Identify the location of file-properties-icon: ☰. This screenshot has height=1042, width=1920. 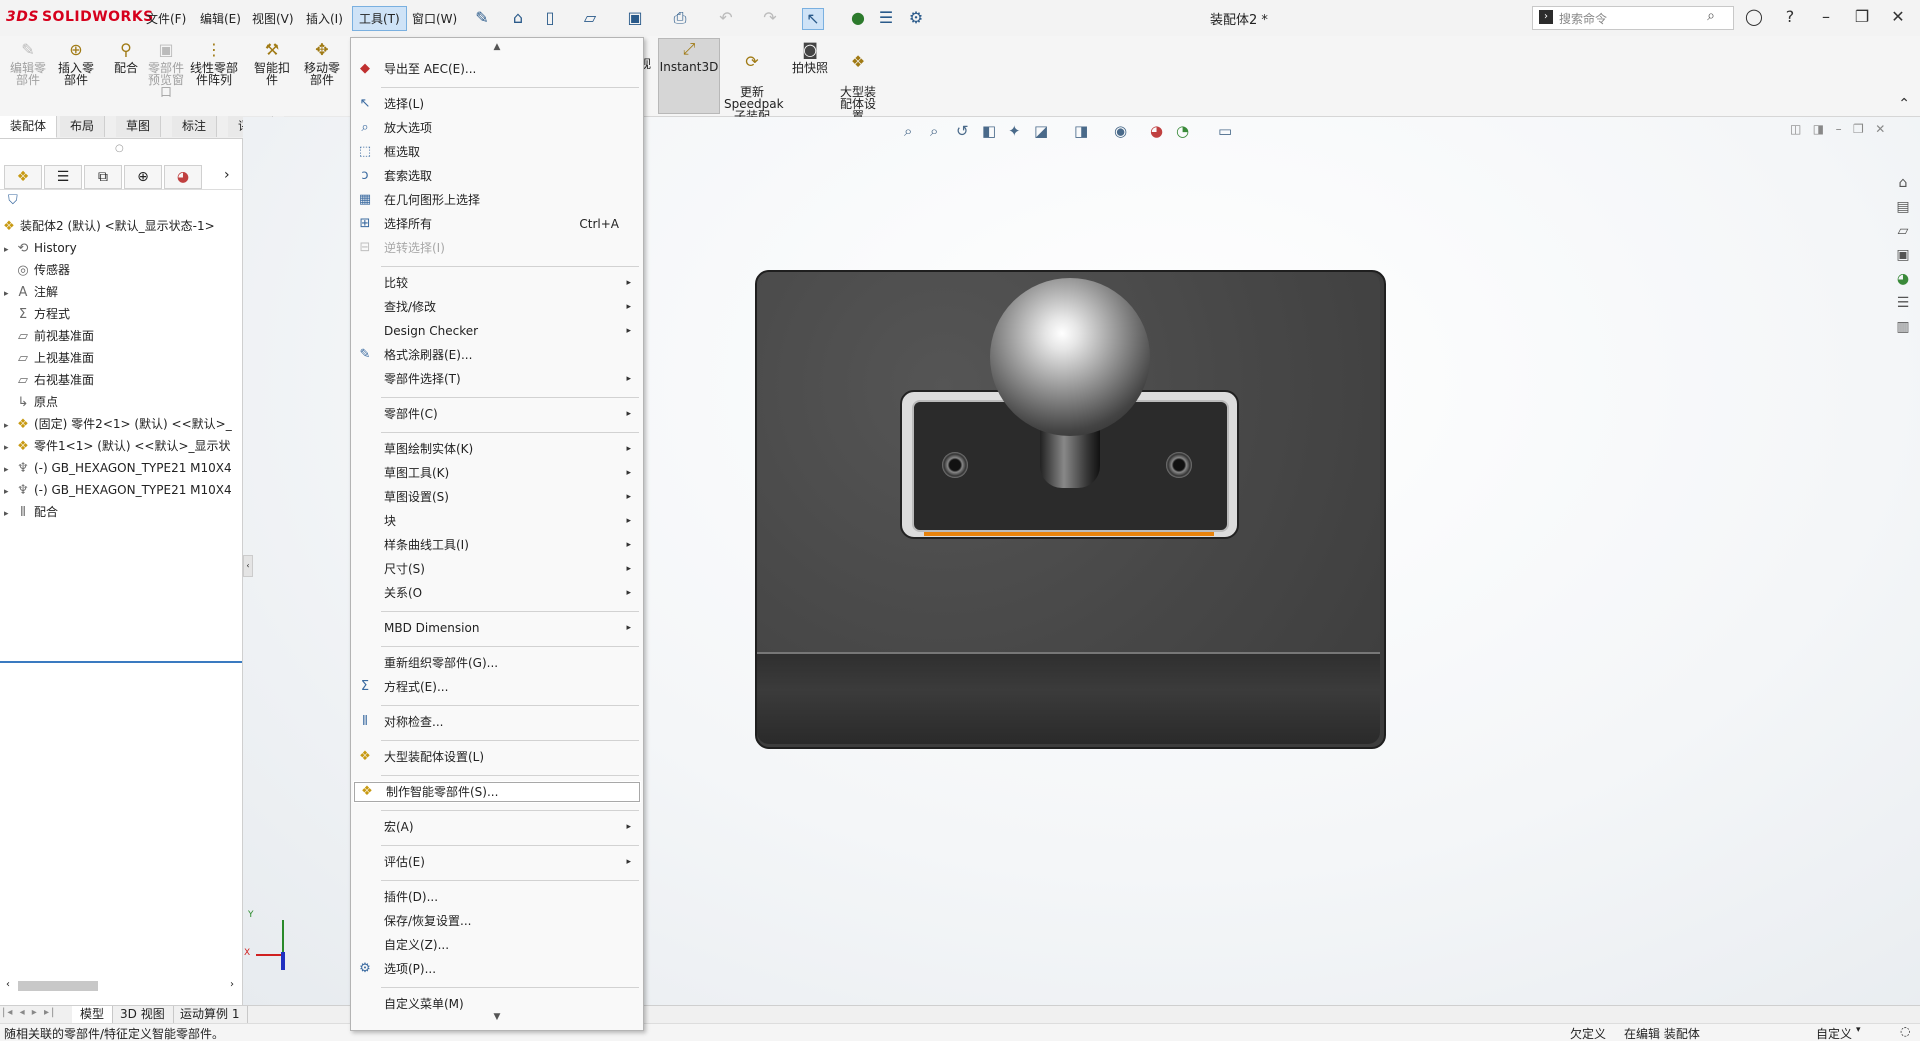
(886, 18).